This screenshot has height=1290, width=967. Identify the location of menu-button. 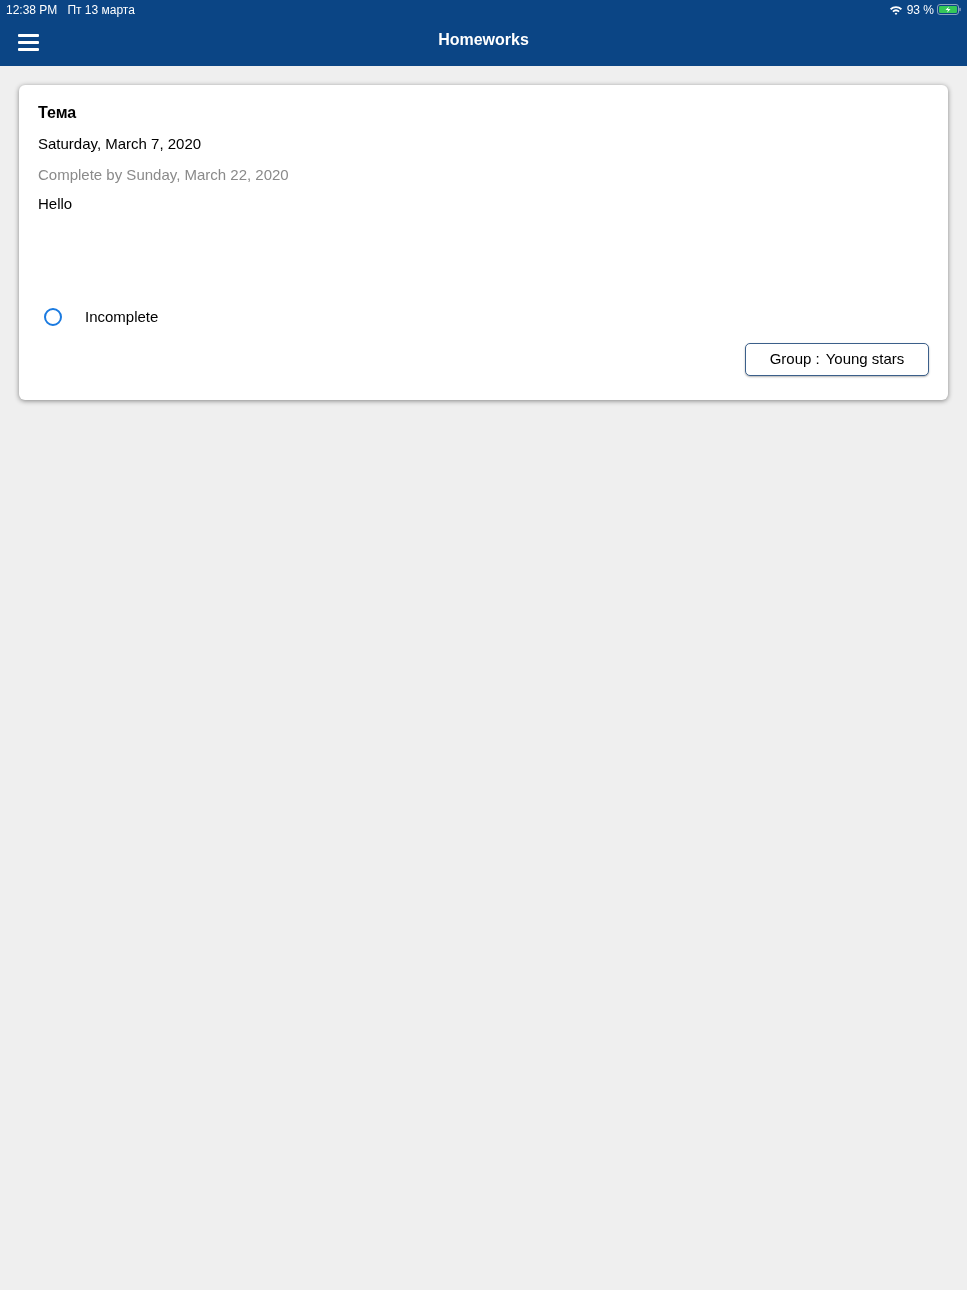
(28, 42).